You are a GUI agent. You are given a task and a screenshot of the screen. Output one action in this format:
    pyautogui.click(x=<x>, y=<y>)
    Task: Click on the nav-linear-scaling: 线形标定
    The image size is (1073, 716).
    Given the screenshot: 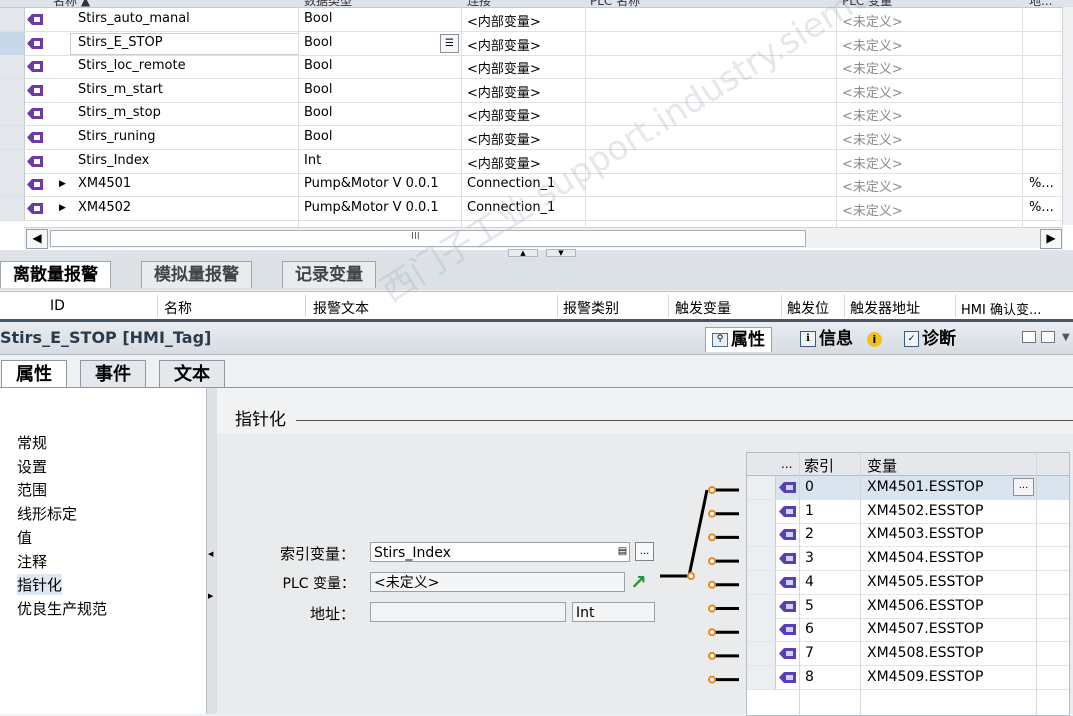 What is the action you would take?
    pyautogui.click(x=47, y=513)
    